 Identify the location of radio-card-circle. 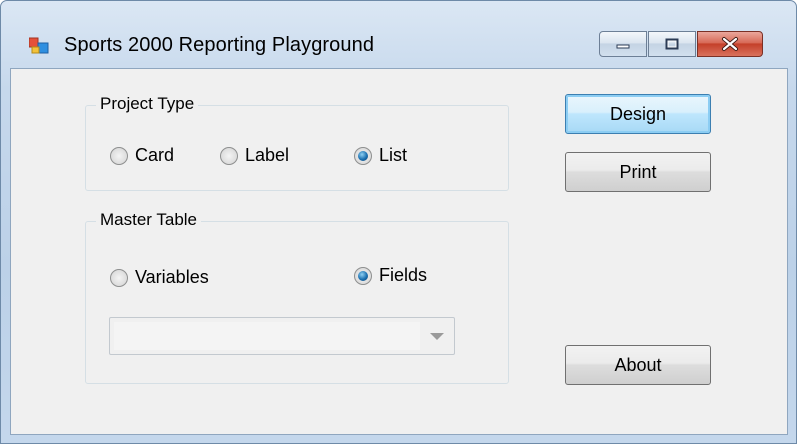
(119, 155).